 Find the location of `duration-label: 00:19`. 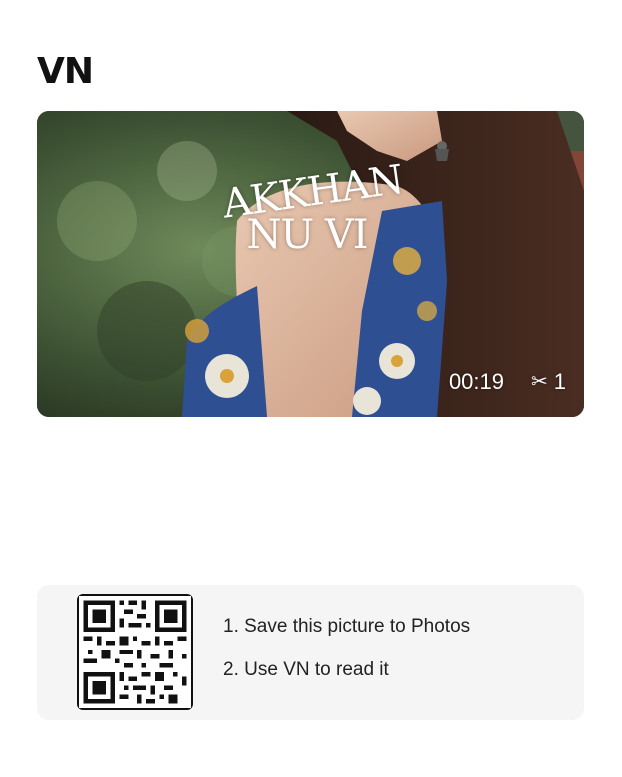

duration-label: 00:19 is located at coordinates (476, 381).